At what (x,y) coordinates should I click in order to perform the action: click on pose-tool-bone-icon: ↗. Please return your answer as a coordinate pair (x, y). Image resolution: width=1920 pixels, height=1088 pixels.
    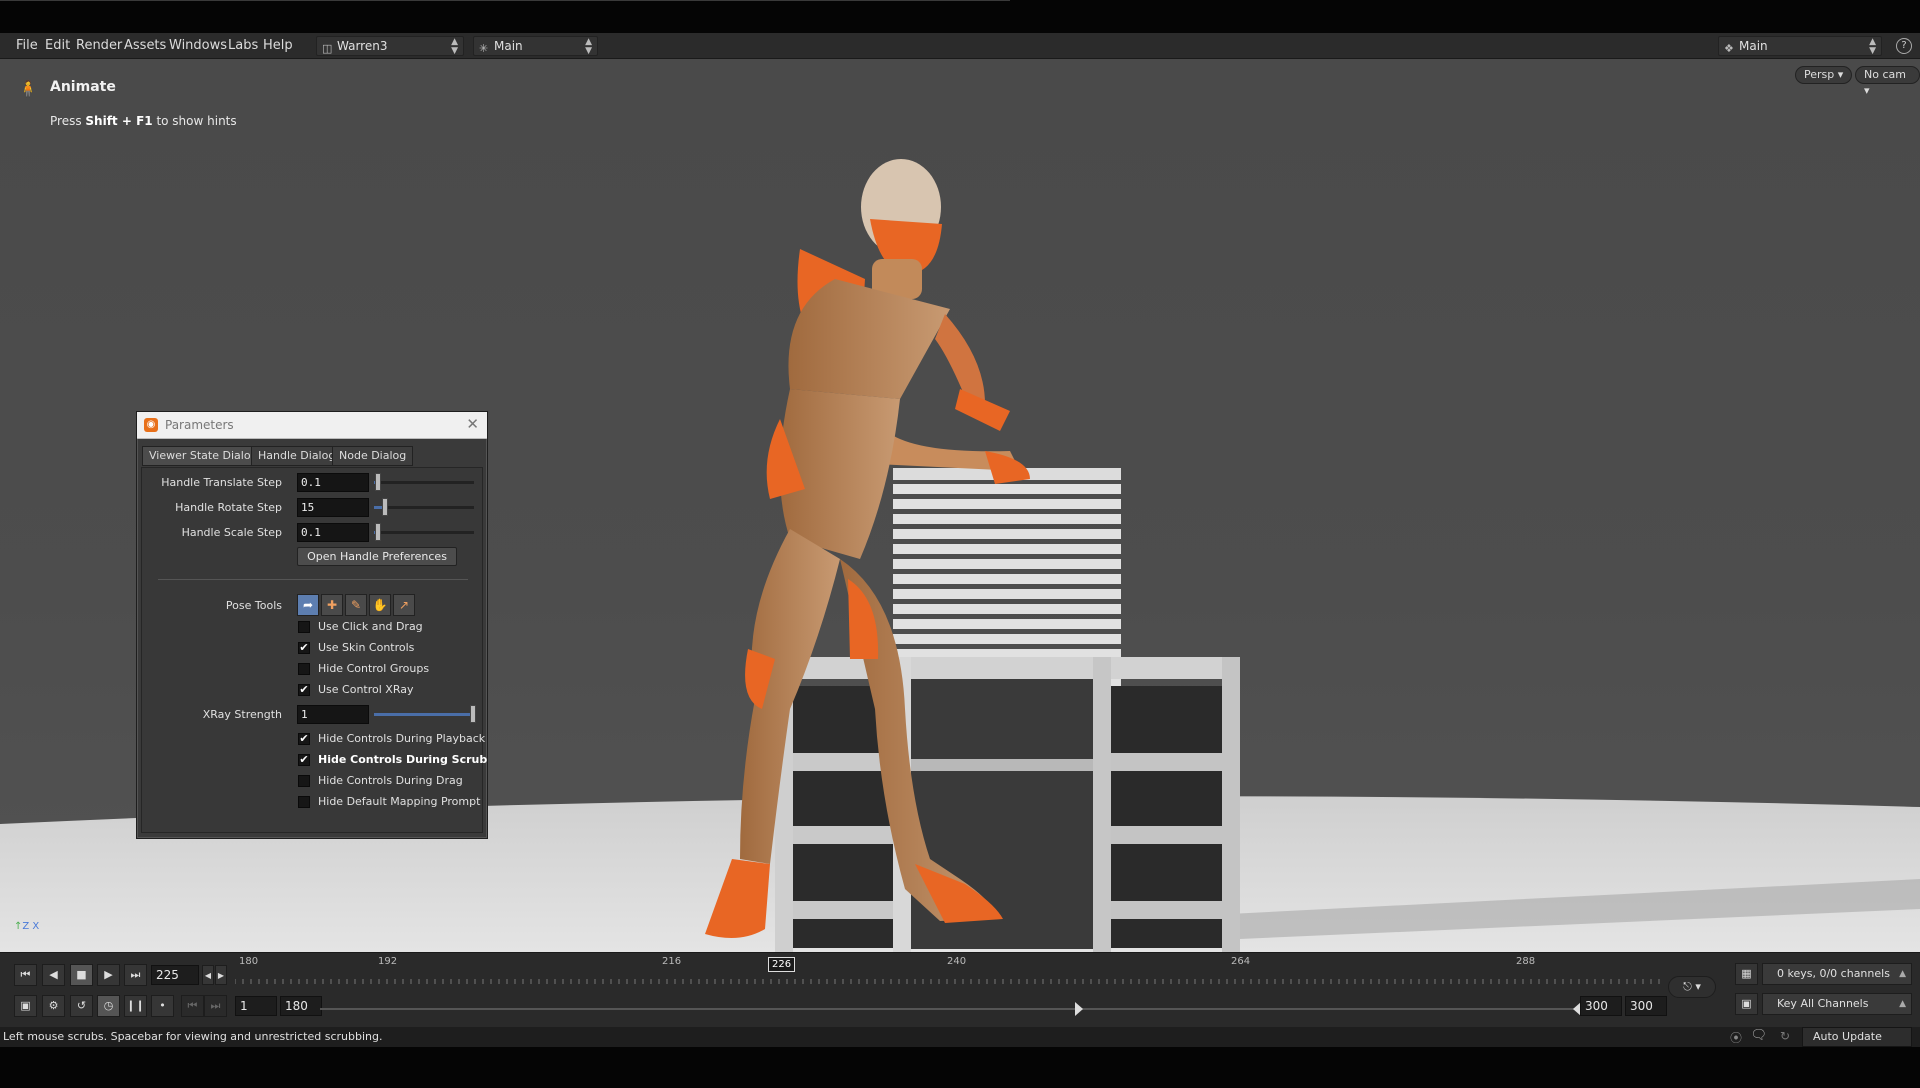
    Looking at the image, I should click on (404, 605).